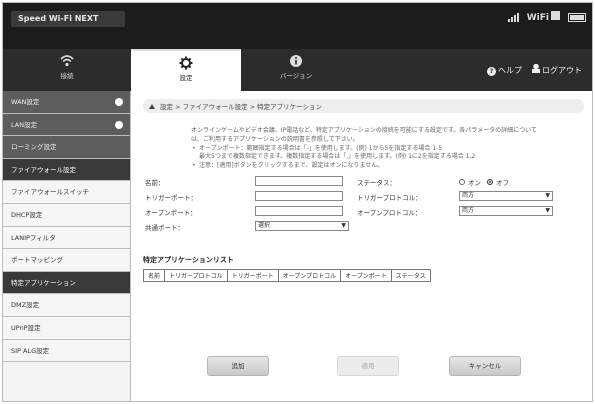 Image resolution: width=595 pixels, height=404 pixels. I want to click on sidebar-item-sip-alg: SIP ALG設定, so click(66, 351).